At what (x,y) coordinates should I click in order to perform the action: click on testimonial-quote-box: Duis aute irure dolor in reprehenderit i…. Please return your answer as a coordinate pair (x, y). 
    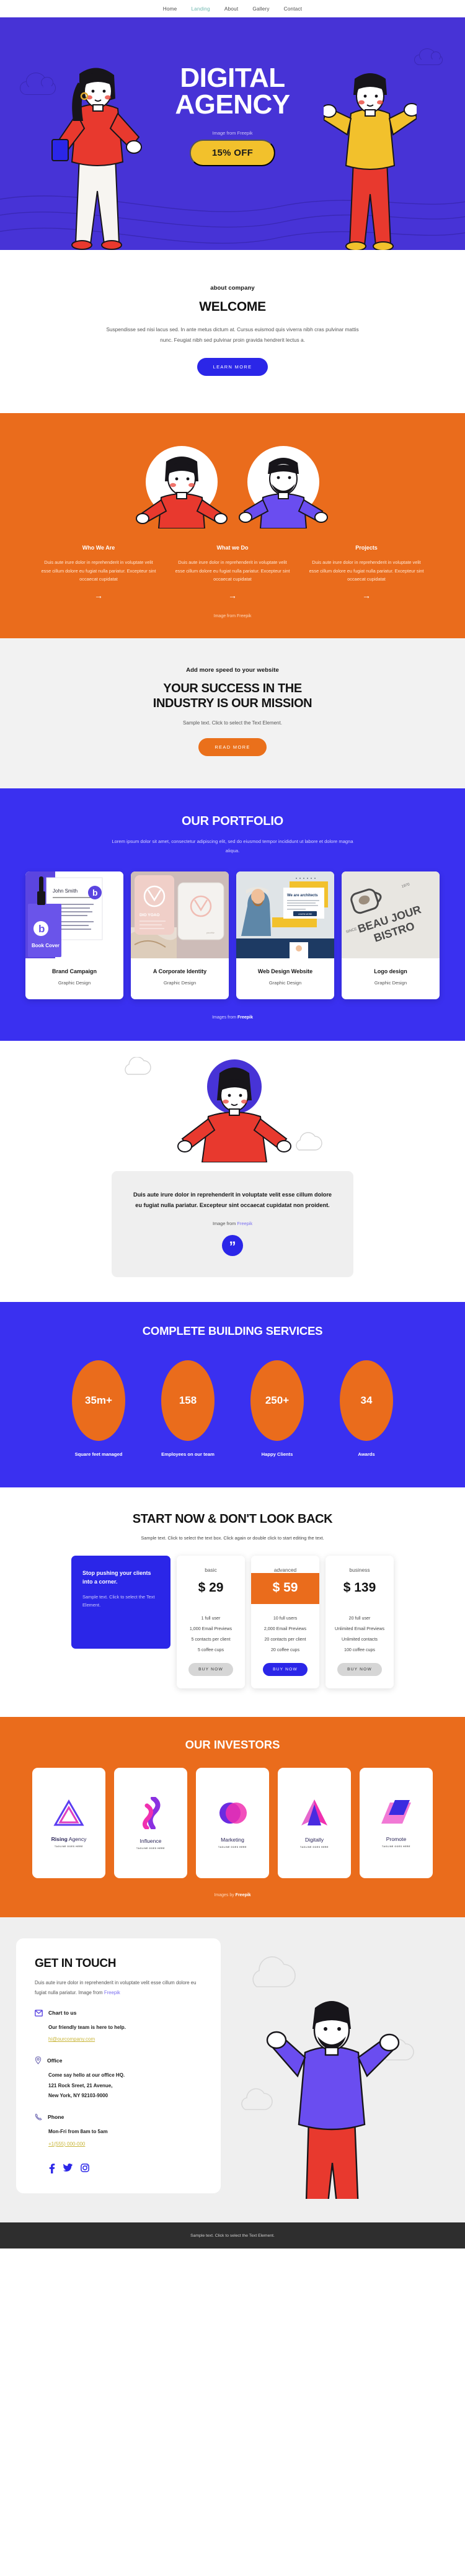
    Looking at the image, I should click on (232, 1224).